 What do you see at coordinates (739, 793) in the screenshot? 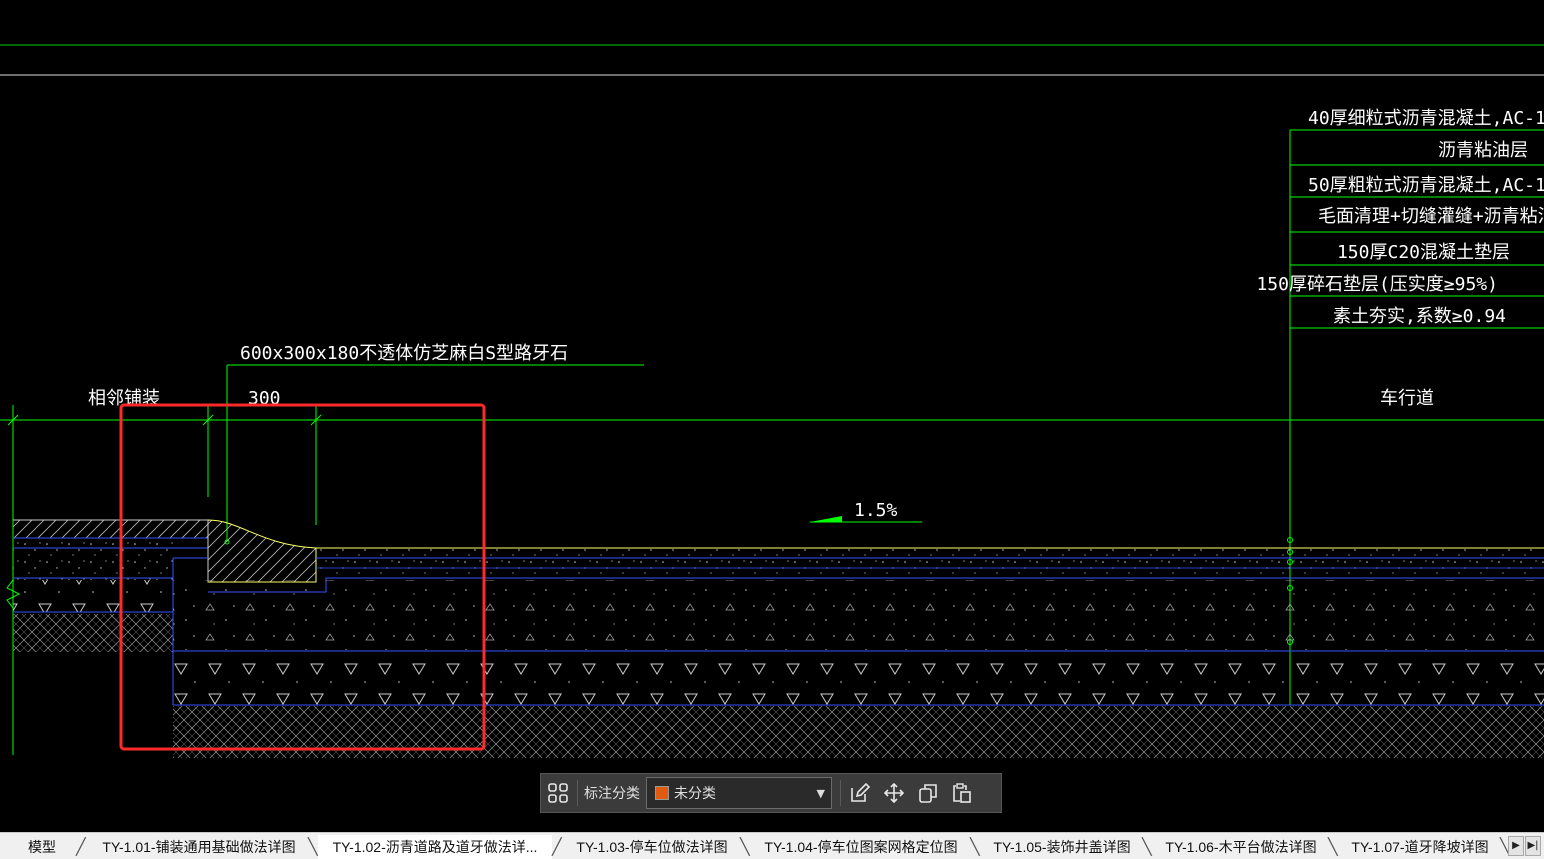
I see `category-dropdown: 未分类 ▼` at bounding box center [739, 793].